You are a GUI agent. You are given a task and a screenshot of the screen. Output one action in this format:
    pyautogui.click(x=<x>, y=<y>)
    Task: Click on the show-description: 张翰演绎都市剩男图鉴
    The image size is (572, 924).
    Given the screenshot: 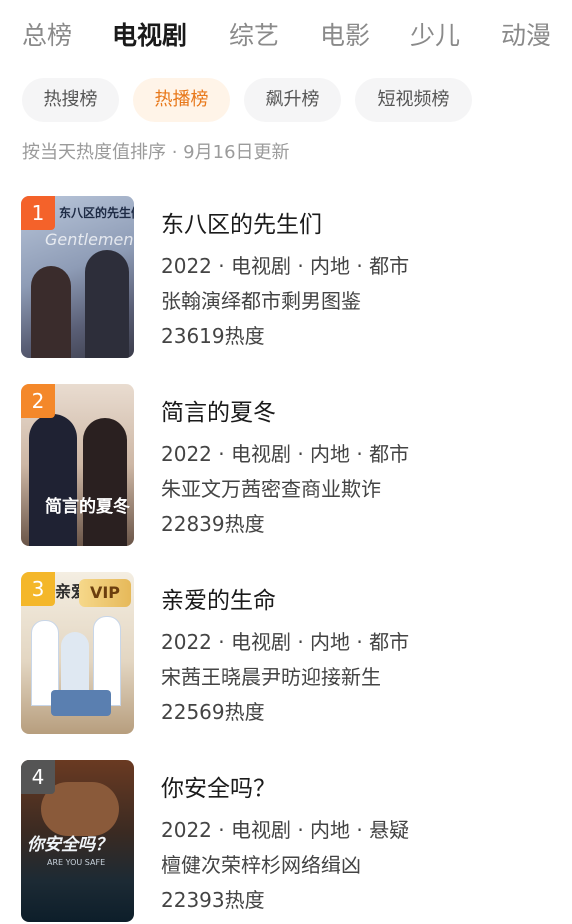 What is the action you would take?
    pyautogui.click(x=261, y=301)
    